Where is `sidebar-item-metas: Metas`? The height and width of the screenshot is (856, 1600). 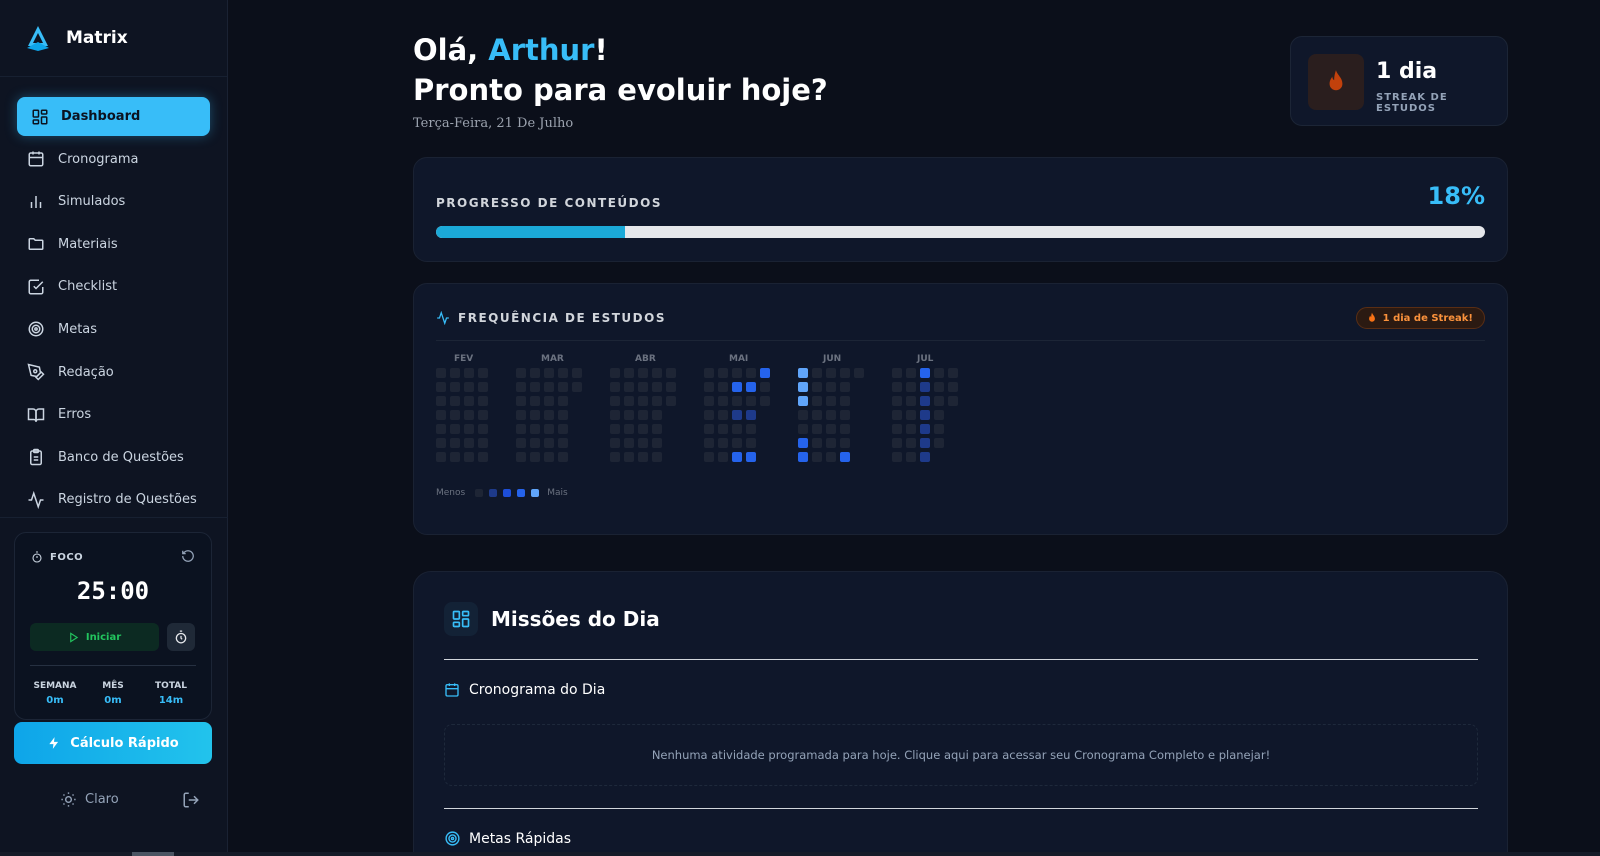
sidebar-item-metas: Metas is located at coordinates (113, 329).